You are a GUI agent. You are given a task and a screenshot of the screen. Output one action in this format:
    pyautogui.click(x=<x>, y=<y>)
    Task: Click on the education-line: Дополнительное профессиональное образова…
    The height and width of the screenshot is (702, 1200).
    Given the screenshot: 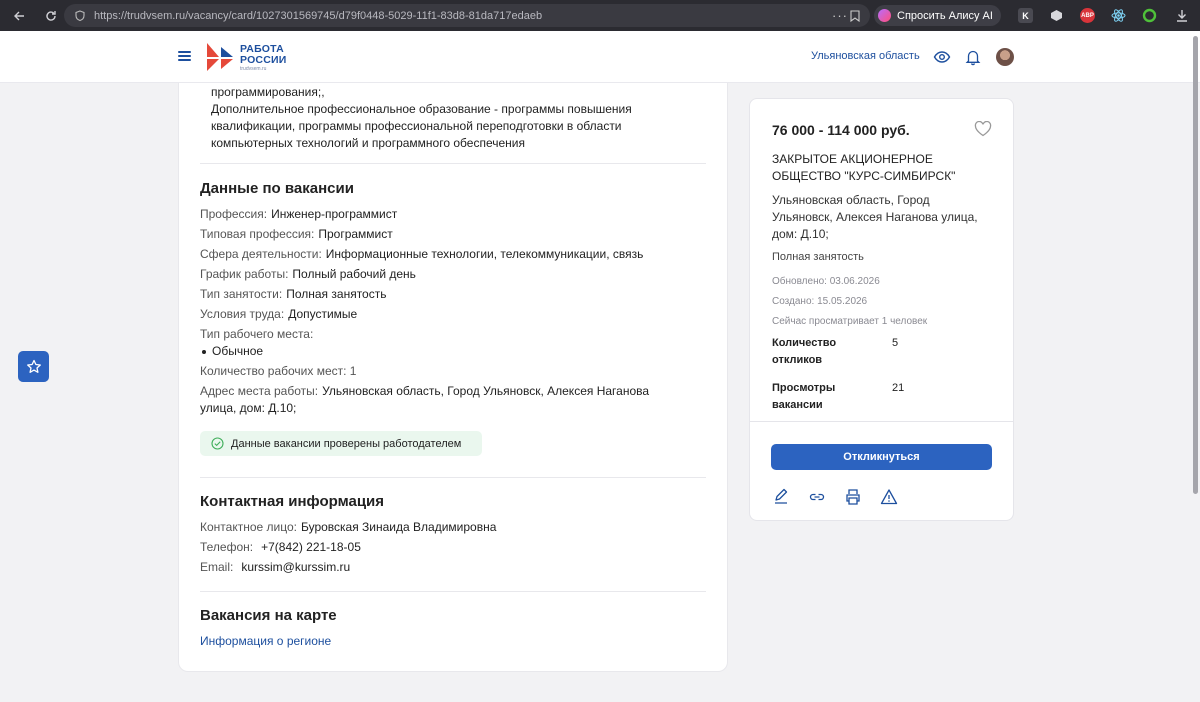 What is the action you would take?
    pyautogui.click(x=421, y=109)
    